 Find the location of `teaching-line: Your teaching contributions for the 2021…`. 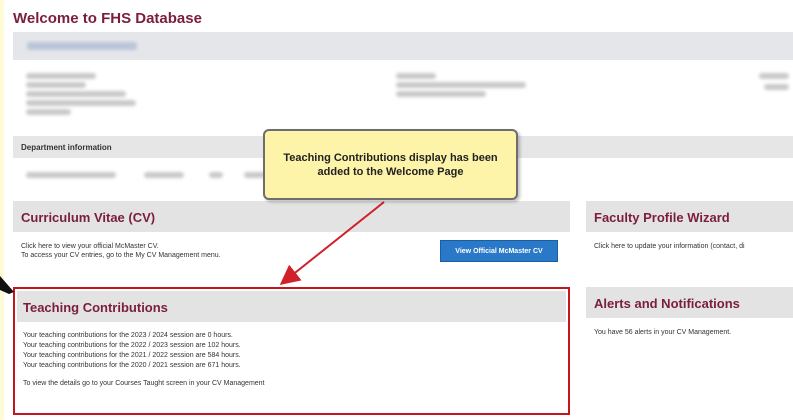

teaching-line: Your teaching contributions for the 2021… is located at coordinates (132, 355).